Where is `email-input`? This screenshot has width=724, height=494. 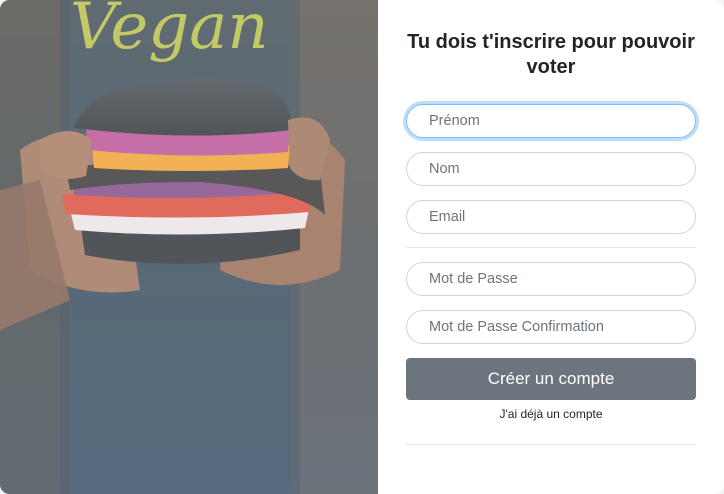
email-input is located at coordinates (551, 217).